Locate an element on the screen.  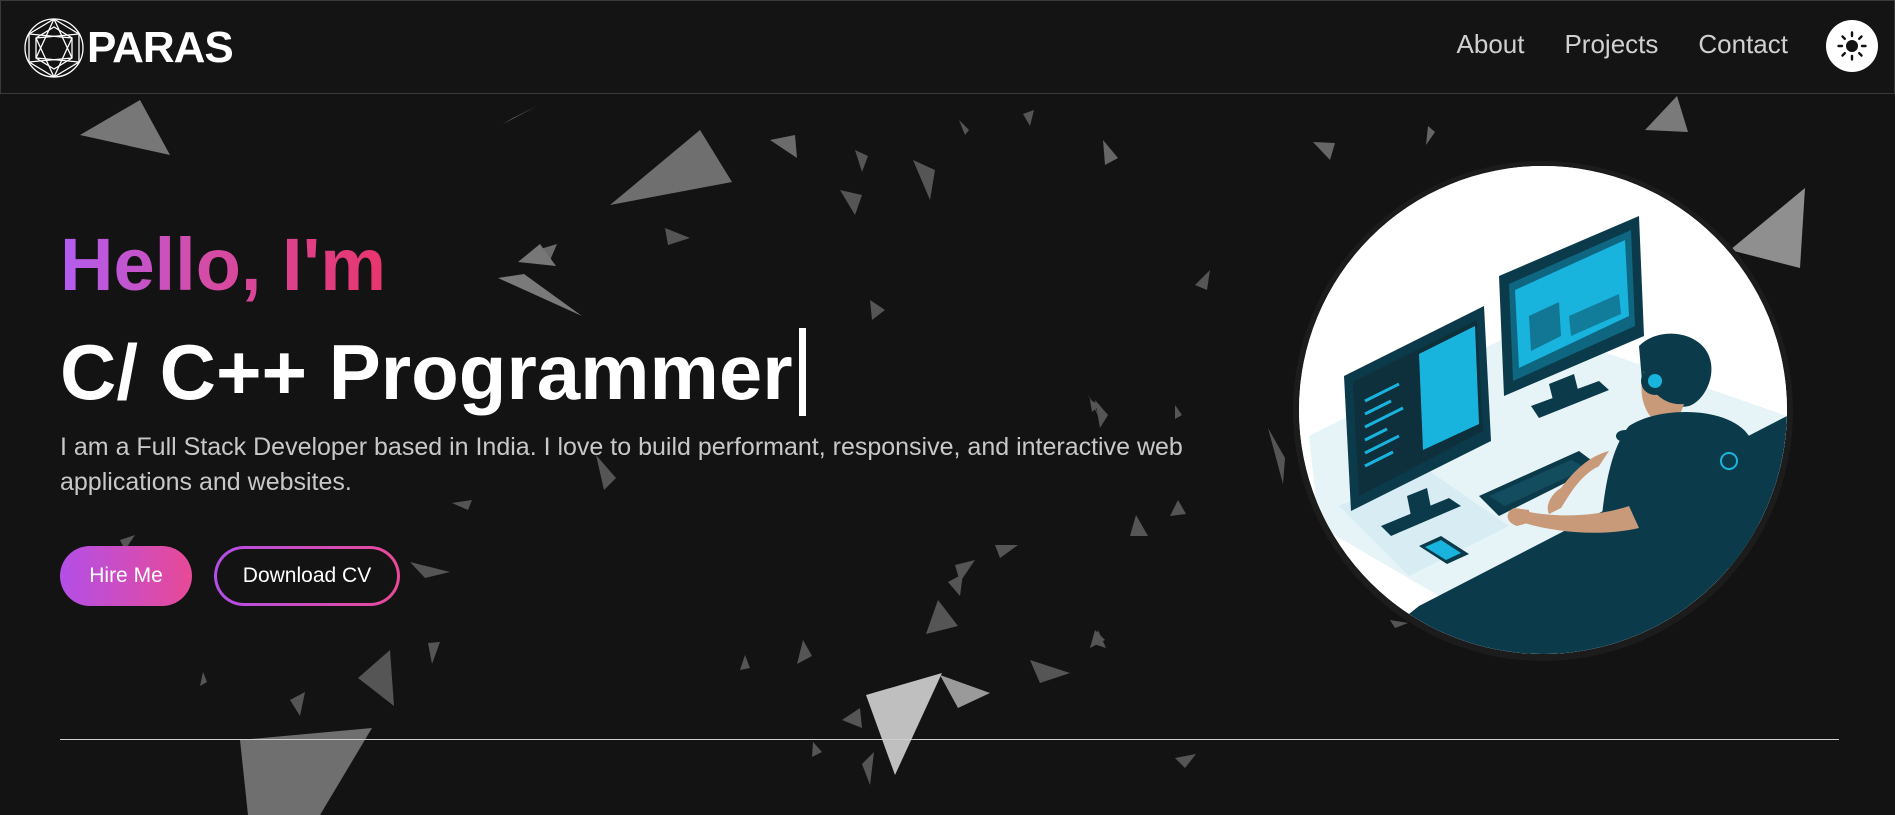
geometric-sphere-logo-icon is located at coordinates (54, 48).